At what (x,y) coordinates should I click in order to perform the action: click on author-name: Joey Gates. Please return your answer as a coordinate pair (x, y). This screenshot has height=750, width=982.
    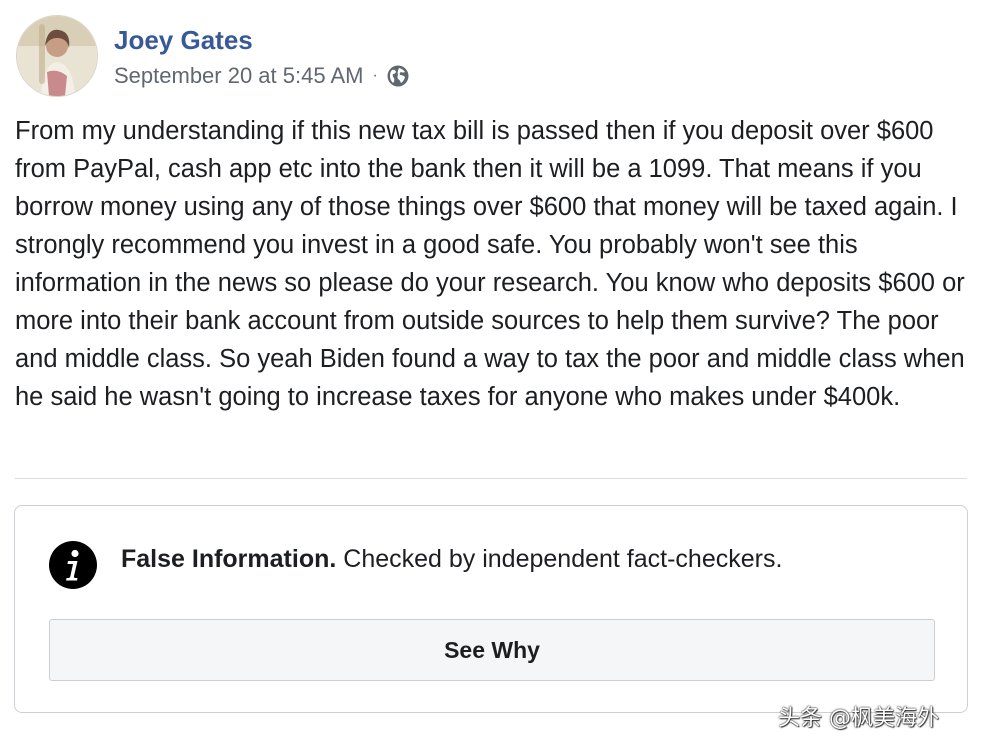
    Looking at the image, I should click on (262, 40).